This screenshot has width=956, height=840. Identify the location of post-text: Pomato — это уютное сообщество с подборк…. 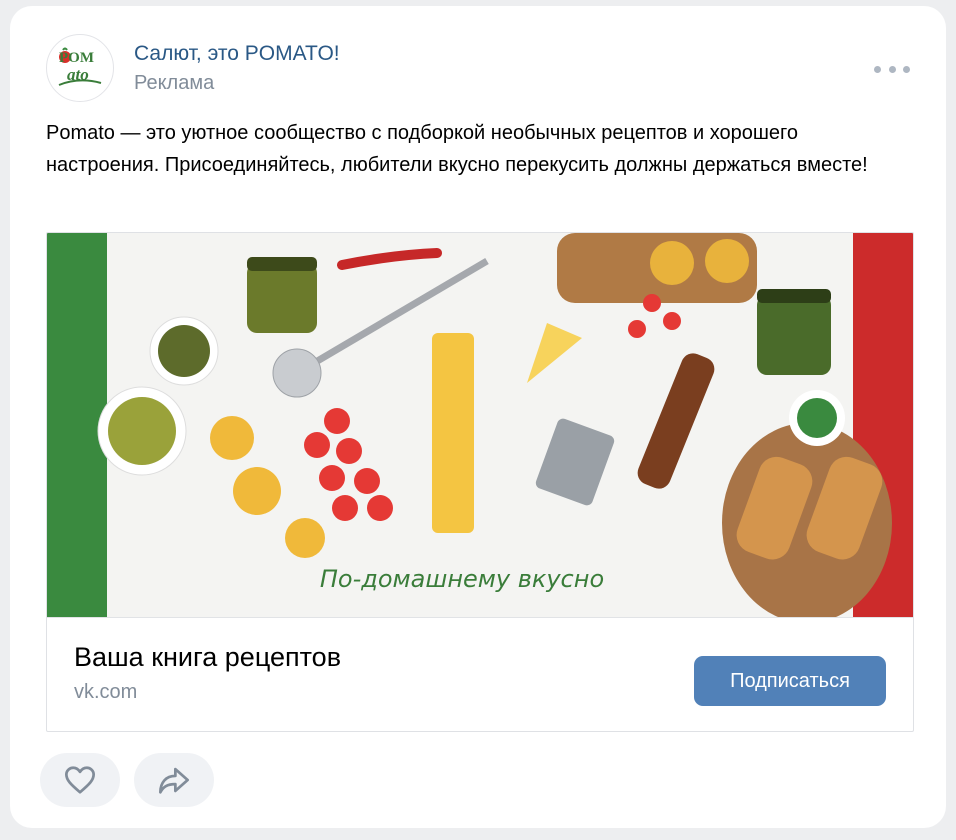
(457, 149).